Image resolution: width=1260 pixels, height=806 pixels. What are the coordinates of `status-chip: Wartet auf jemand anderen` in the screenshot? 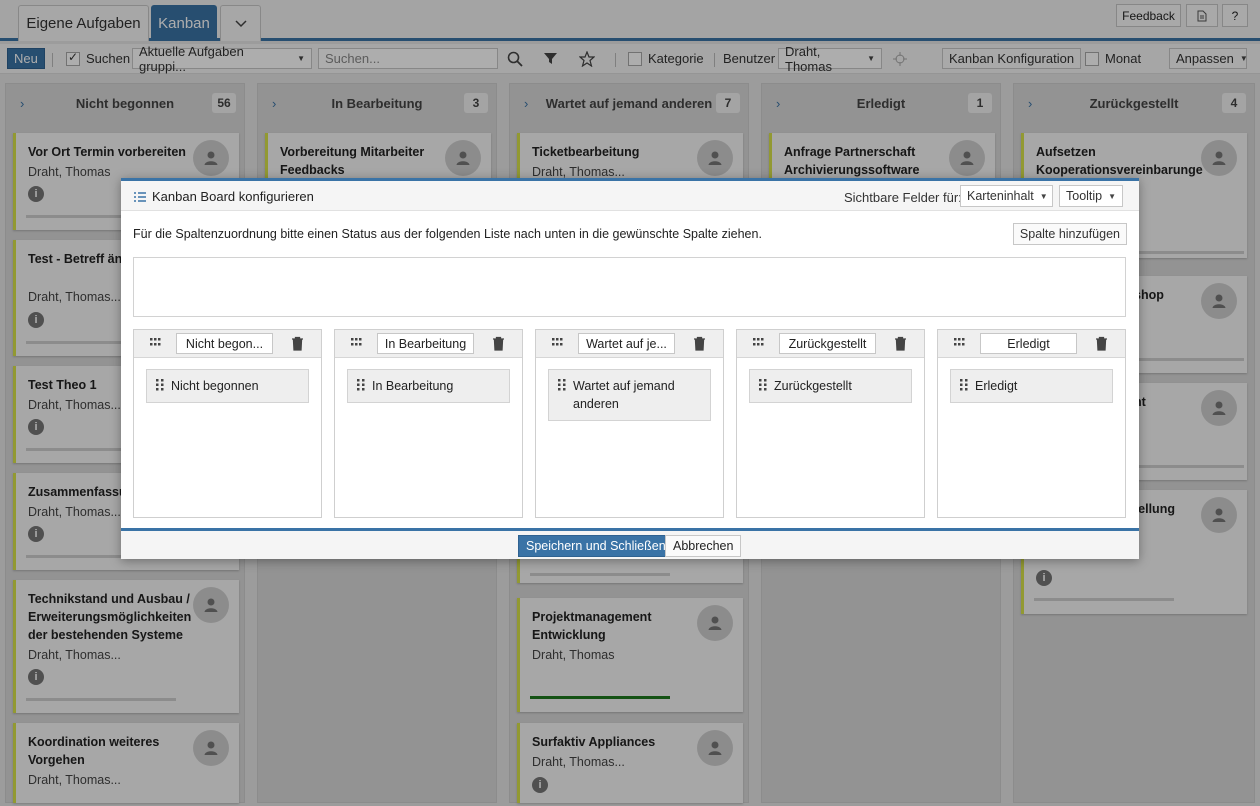 It's located at (629, 395).